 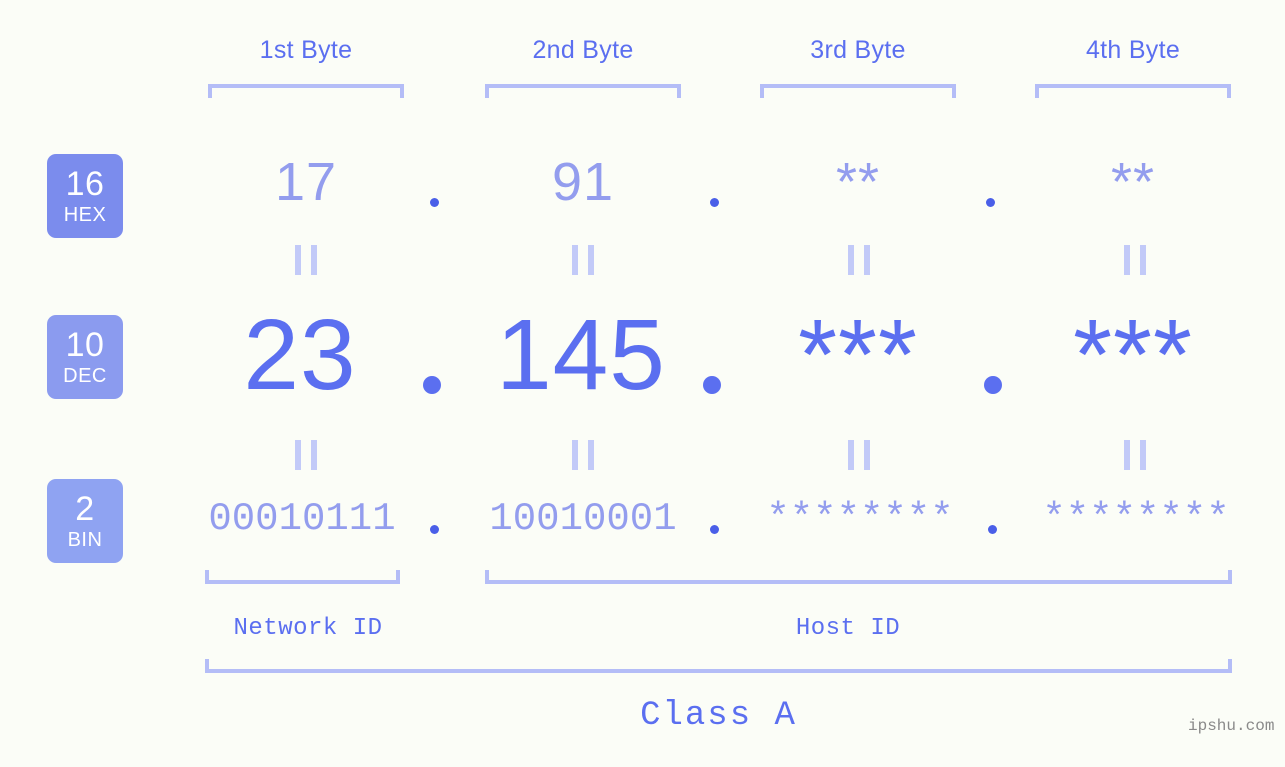 What do you see at coordinates (858, 182) in the screenshot?
I see `hex-value-byte-3: **` at bounding box center [858, 182].